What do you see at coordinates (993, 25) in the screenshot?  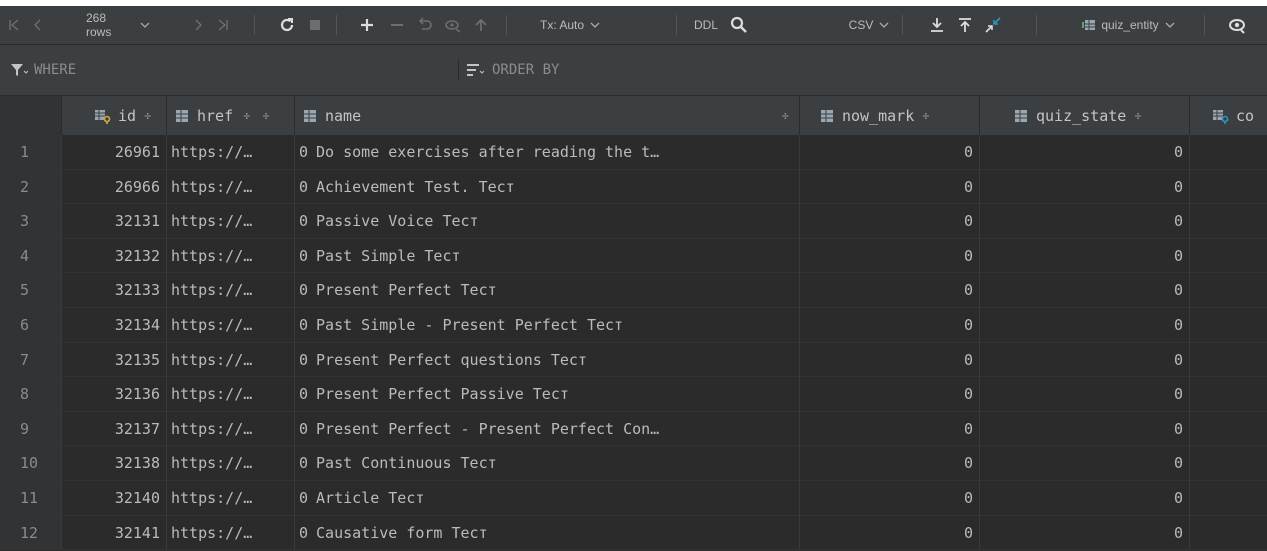 I see `compare-icon` at bounding box center [993, 25].